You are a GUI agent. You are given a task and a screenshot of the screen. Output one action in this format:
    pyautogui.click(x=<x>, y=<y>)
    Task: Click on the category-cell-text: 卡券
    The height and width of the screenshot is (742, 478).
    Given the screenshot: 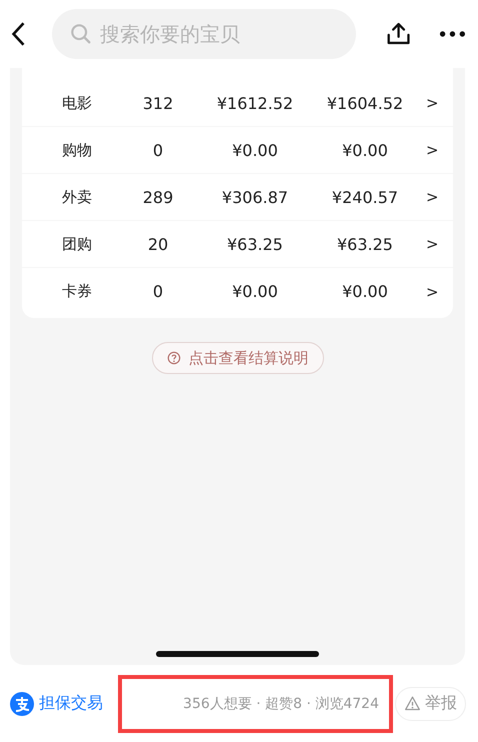 What is the action you would take?
    pyautogui.click(x=77, y=291)
    